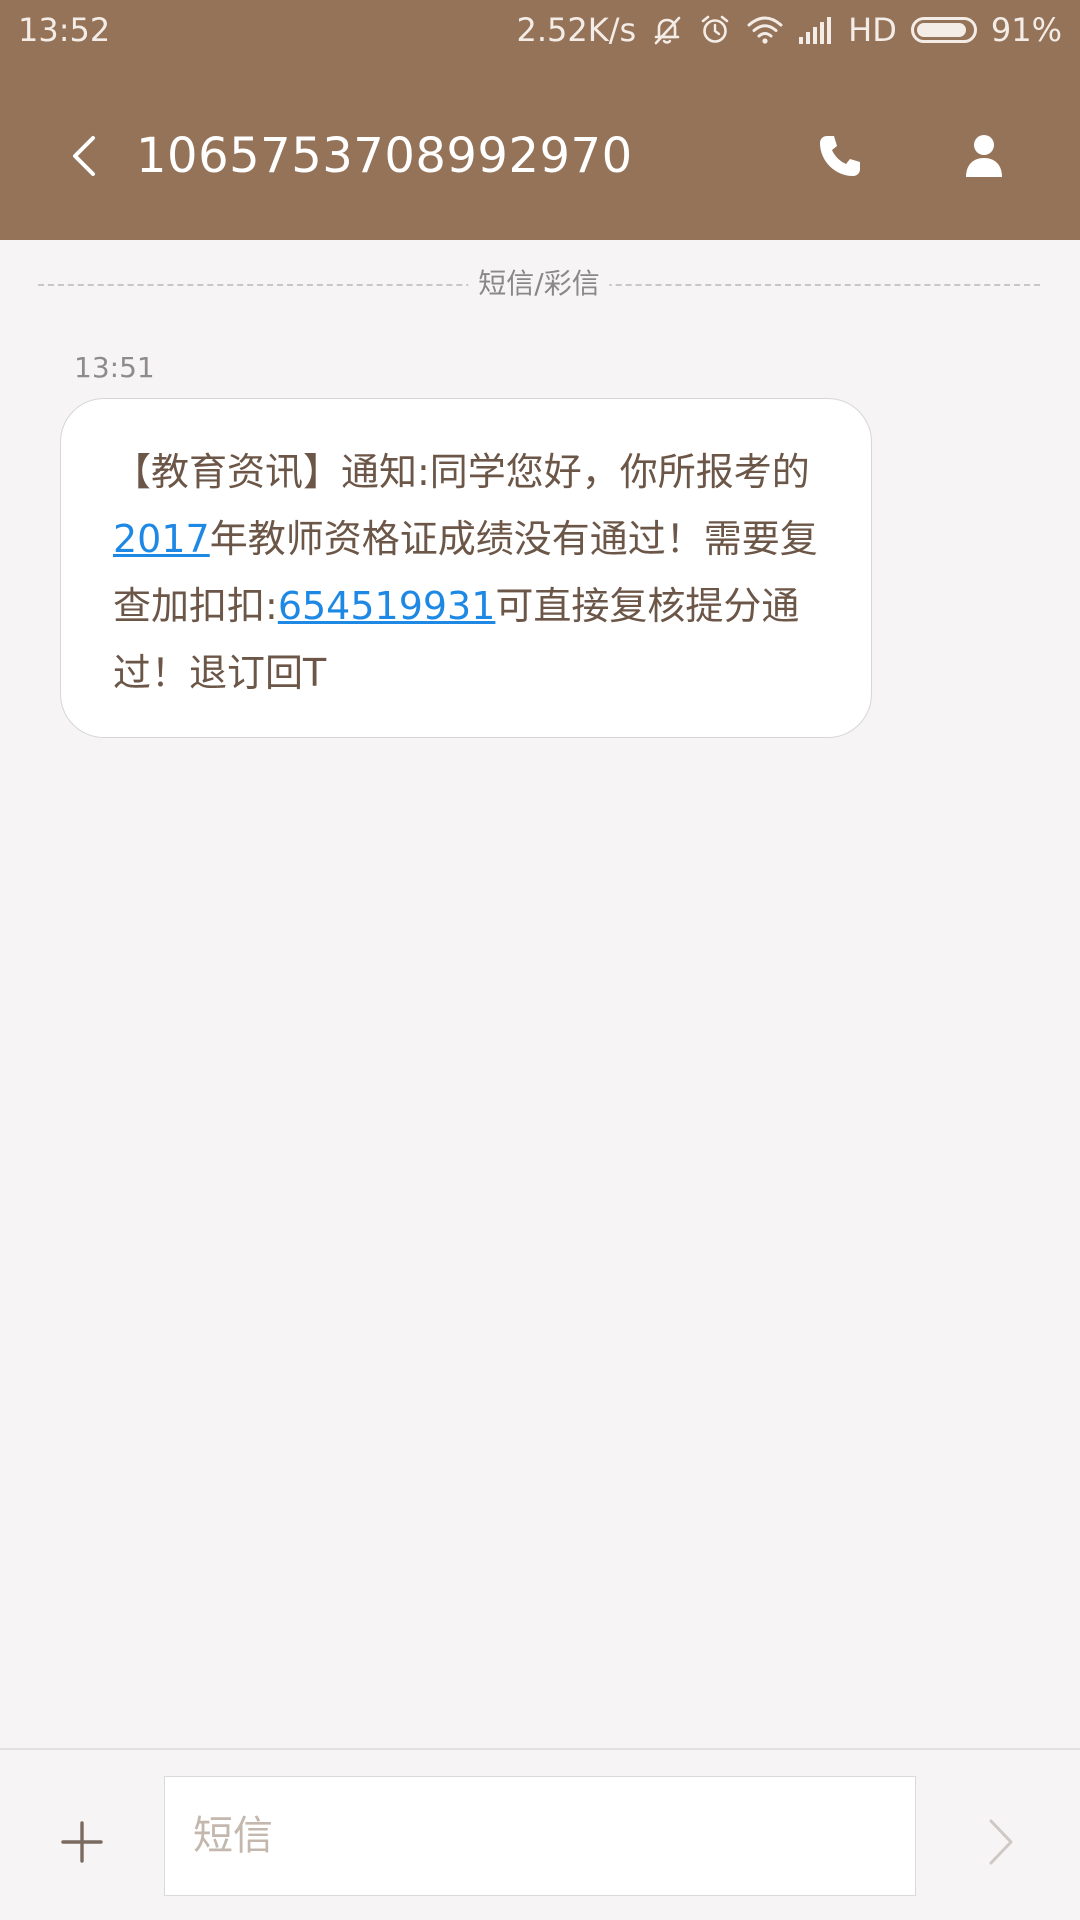  I want to click on message-timestamp: 13:51, so click(114, 367).